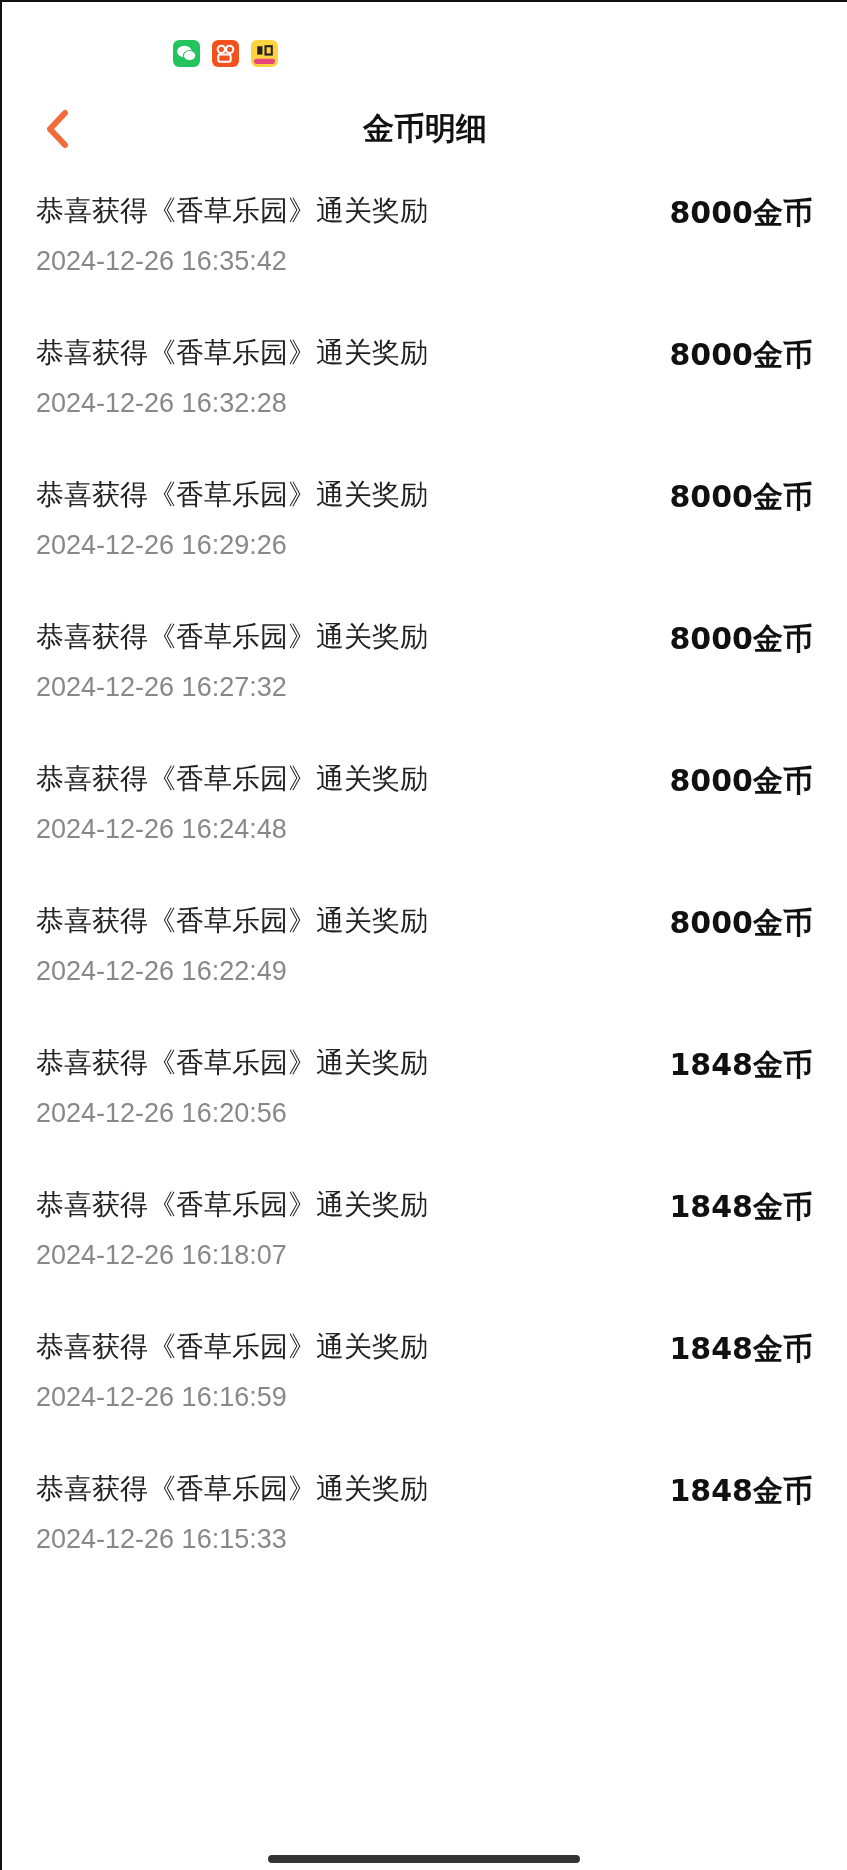 This screenshot has width=847, height=1870. Describe the element at coordinates (162, 1255) in the screenshot. I see `record-time: 2024-12-26 16:18:07` at that location.